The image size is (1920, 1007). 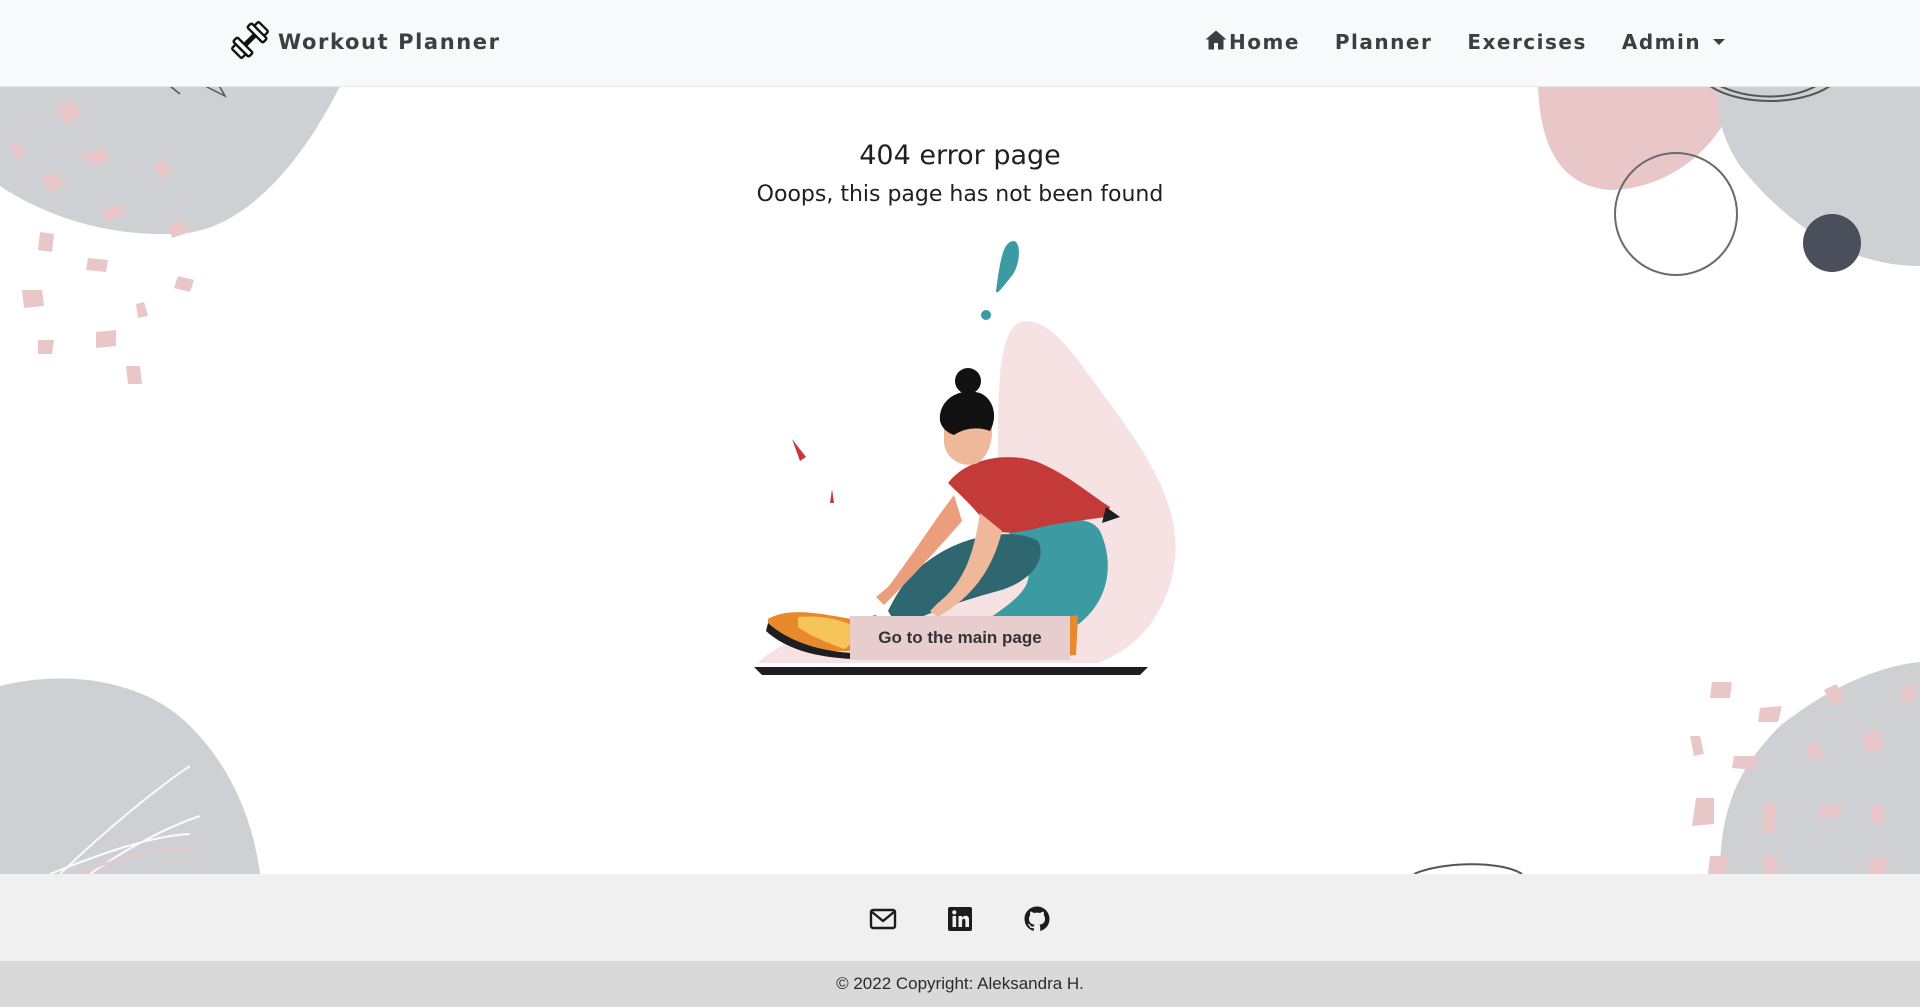 I want to click on nav-planner: Planner, so click(x=1383, y=42).